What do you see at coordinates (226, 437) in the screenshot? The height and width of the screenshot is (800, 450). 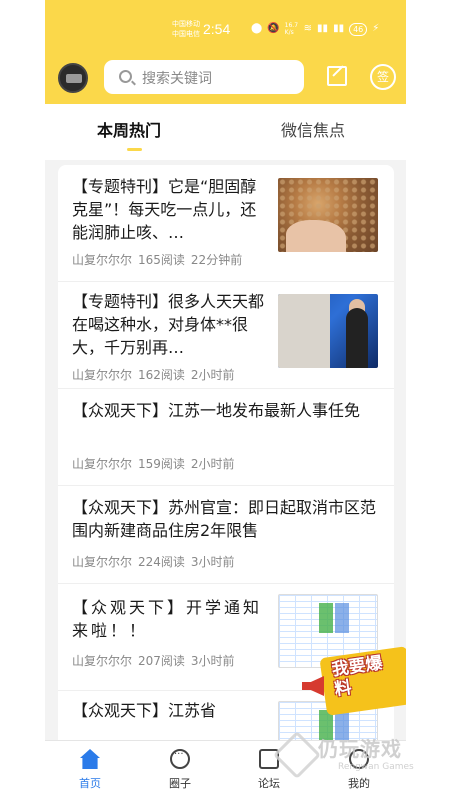 I see `list-item: 【众观天下】江苏一地发布最新人事任免 山复尔尔尔 159阅读 2小时前` at bounding box center [226, 437].